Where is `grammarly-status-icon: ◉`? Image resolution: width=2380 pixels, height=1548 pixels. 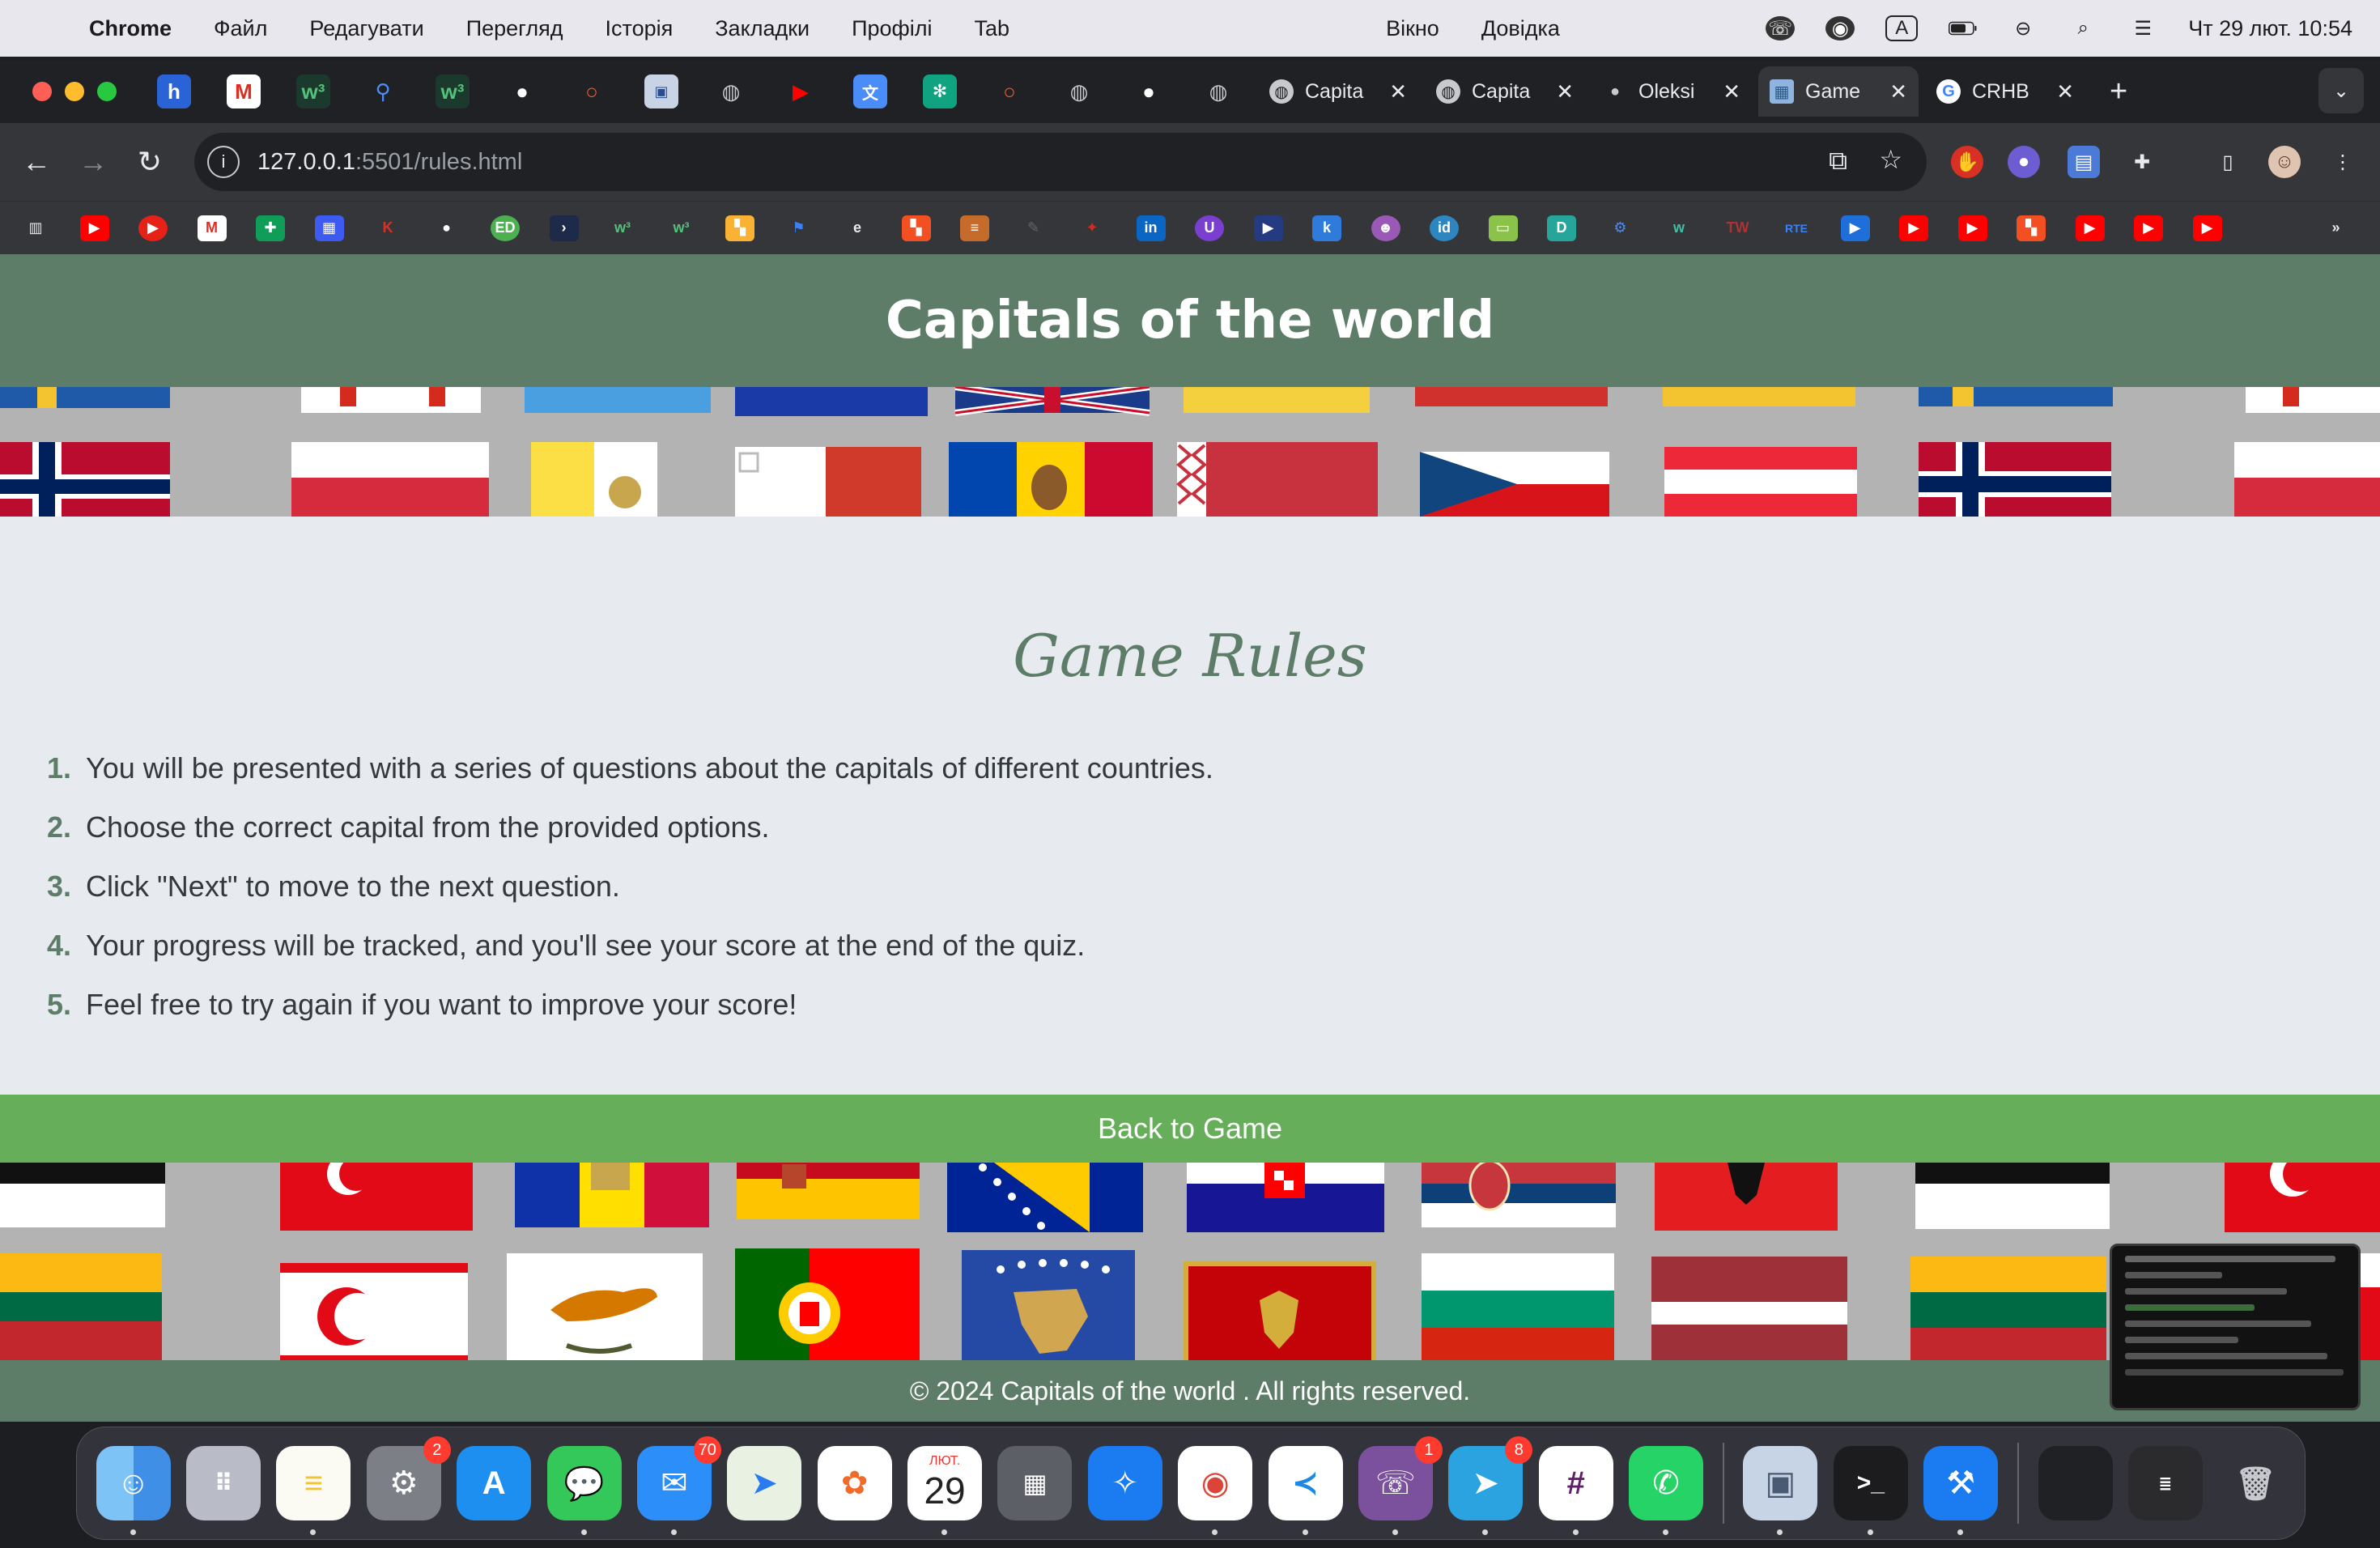 grammarly-status-icon: ◉ is located at coordinates (1840, 28).